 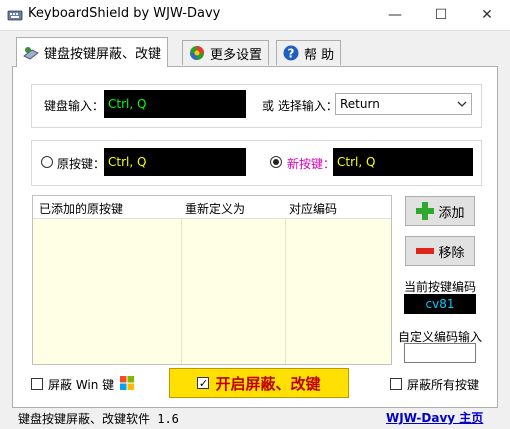 I want to click on keyboard-input-label: 键盘输入：, so click(x=74, y=106).